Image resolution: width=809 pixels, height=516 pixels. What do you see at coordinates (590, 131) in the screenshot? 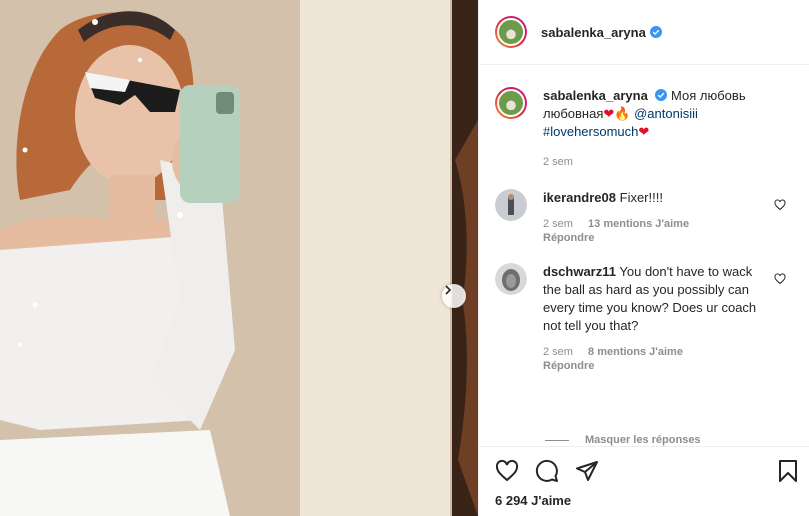
I see `caption-hashtag: #lovehersomuch` at bounding box center [590, 131].